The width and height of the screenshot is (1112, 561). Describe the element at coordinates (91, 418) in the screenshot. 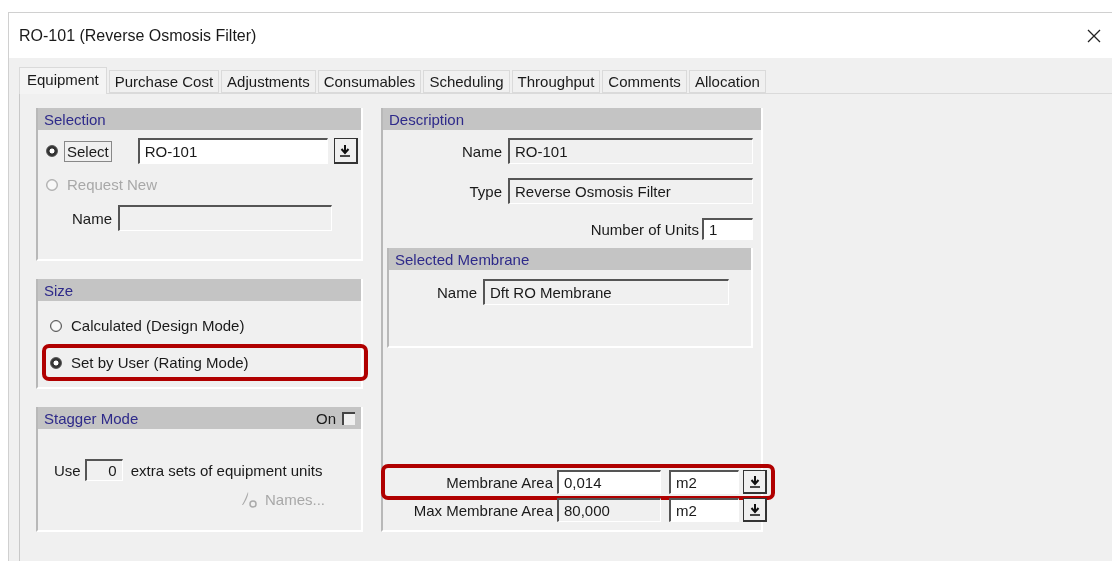

I see `group-title: Stagger Mode` at that location.